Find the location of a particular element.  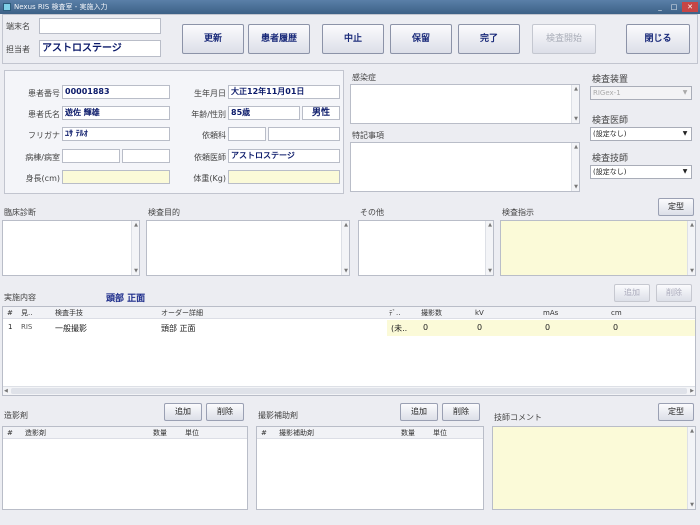

row-kv: 0 is located at coordinates (479, 327).